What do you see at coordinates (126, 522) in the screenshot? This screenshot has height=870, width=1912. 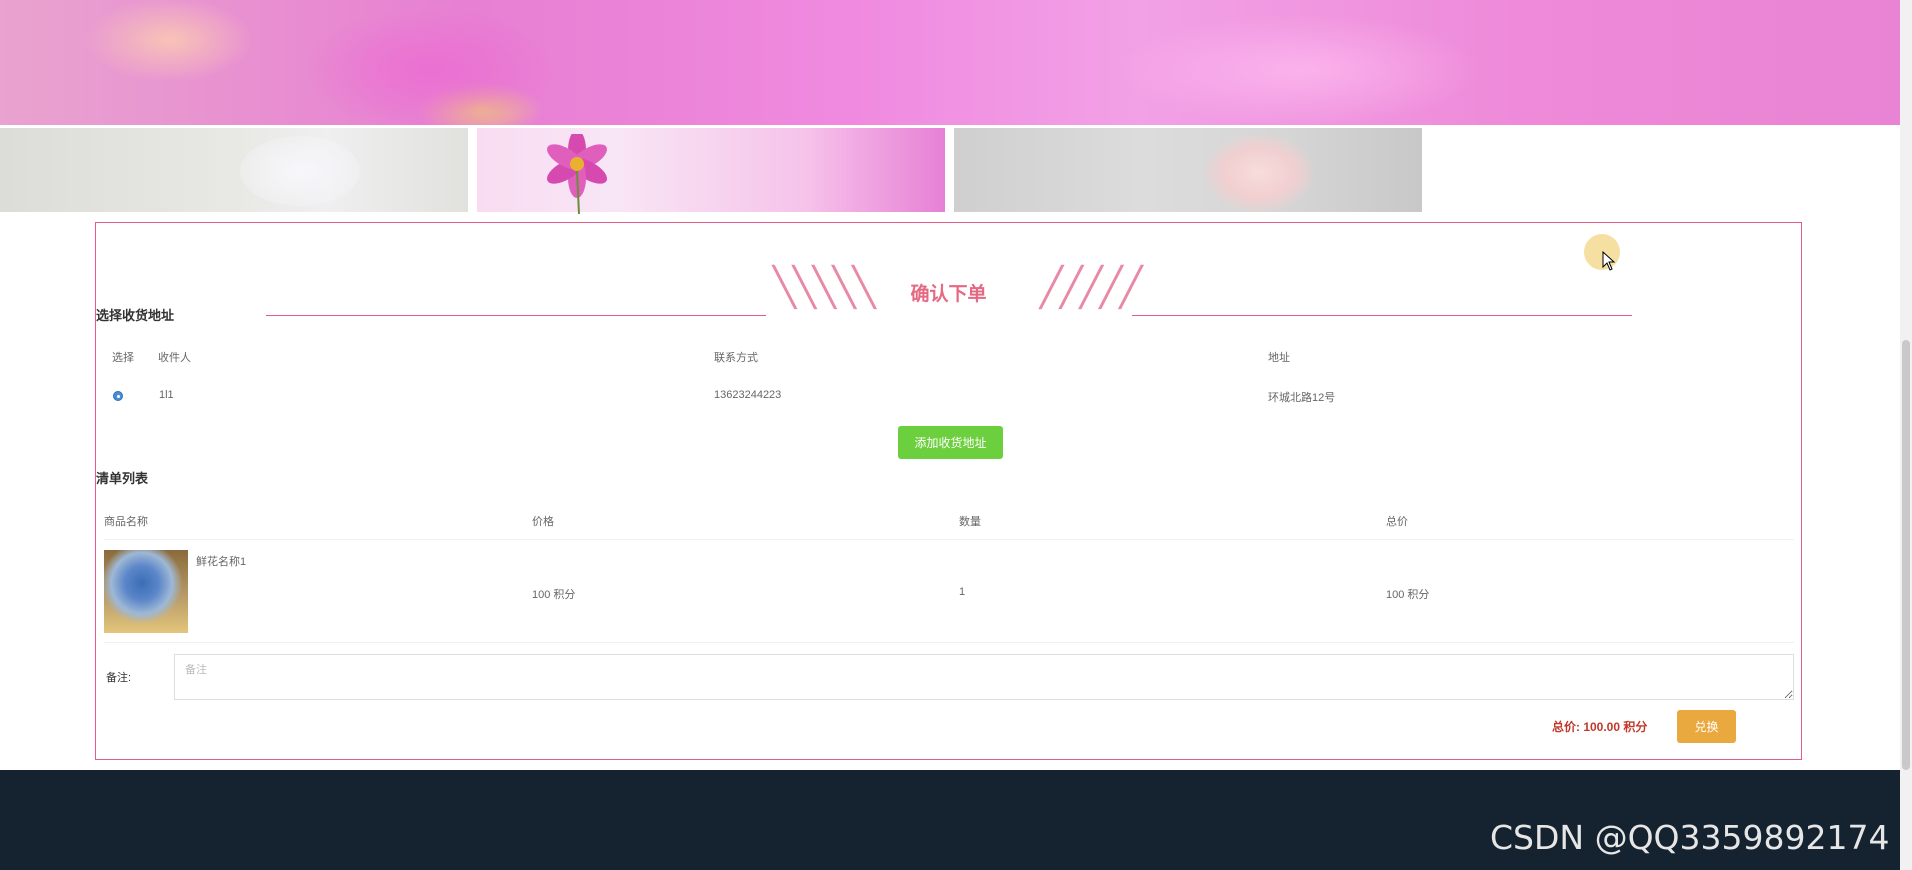 I see `list-header-name: 商品名称` at bounding box center [126, 522].